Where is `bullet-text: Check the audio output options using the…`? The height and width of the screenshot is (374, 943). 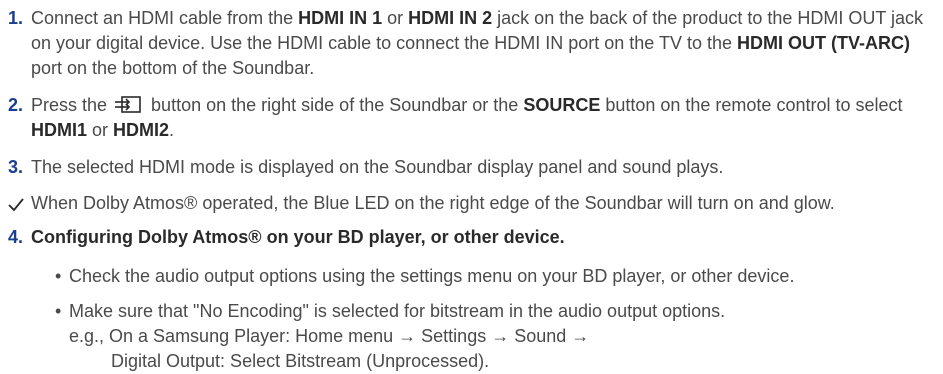 bullet-text: Check the audio output options using the… is located at coordinates (432, 276).